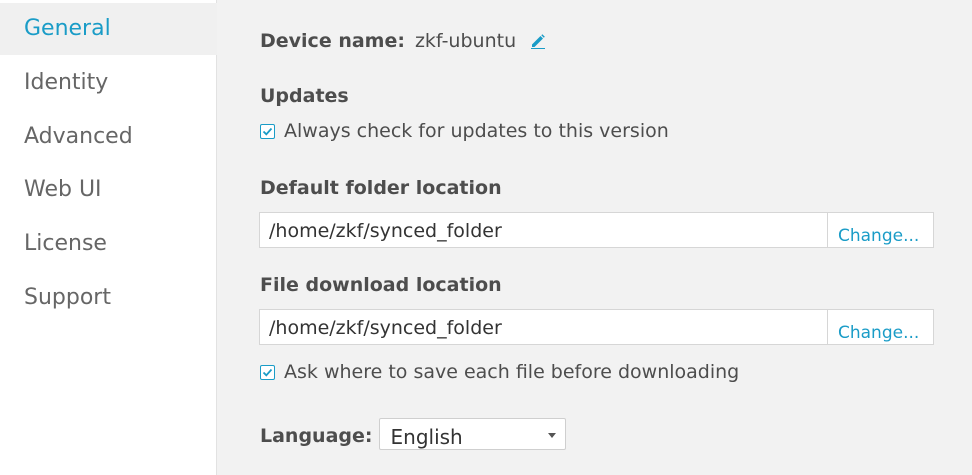  Describe the element at coordinates (543, 327) in the screenshot. I see `download-folder-input` at that location.